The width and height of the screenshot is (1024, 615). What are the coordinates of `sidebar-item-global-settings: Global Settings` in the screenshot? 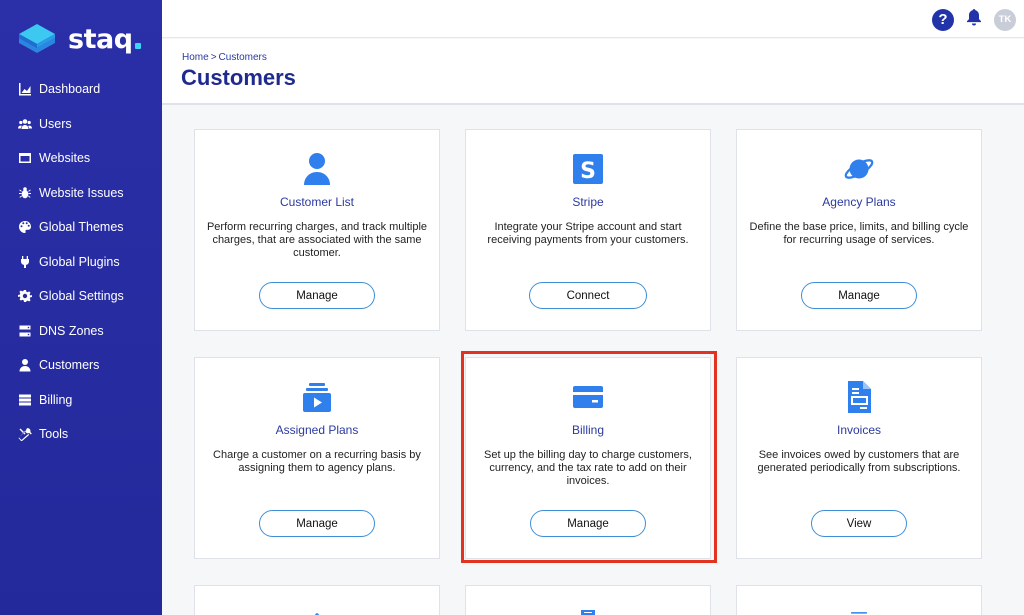 It's located at (81, 296).